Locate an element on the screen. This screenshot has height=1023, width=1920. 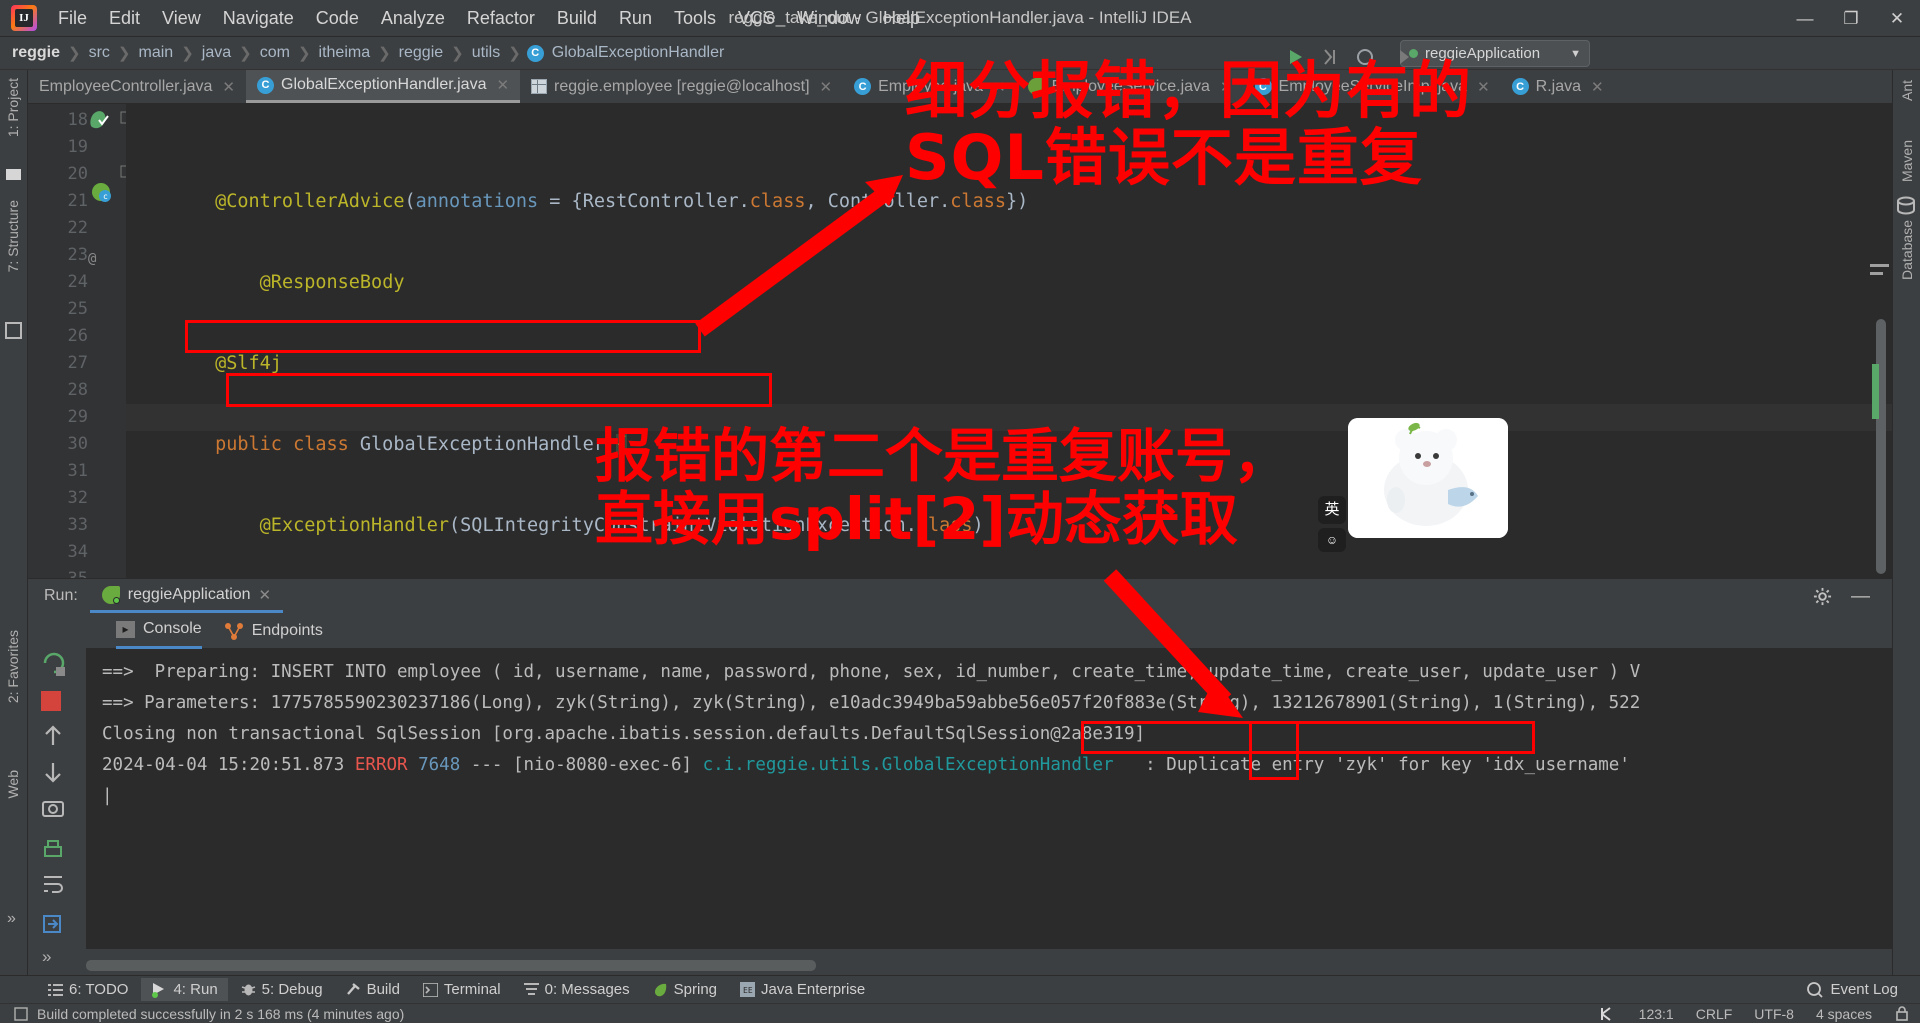
tool-window-structure: 7: Structure is located at coordinates (13, 236).